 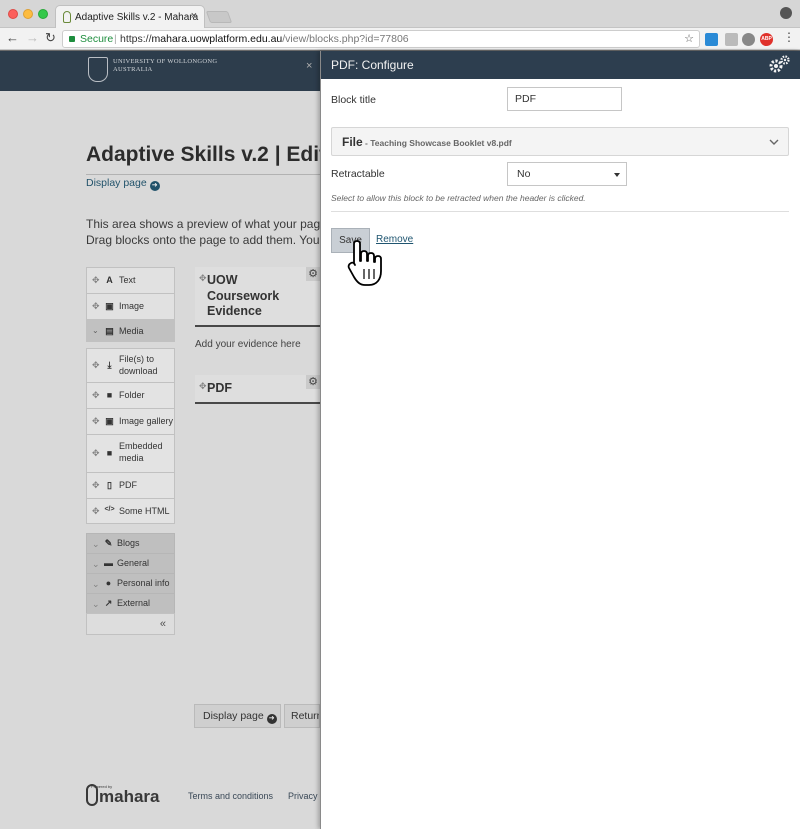 What do you see at coordinates (109, 306) in the screenshot?
I see `image-icon: ▣` at bounding box center [109, 306].